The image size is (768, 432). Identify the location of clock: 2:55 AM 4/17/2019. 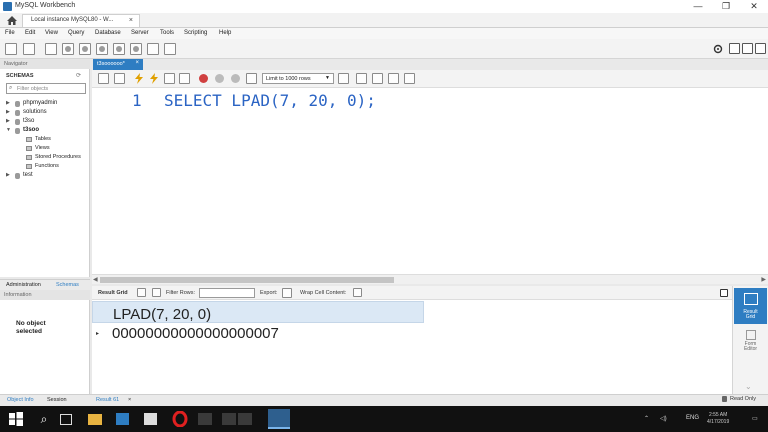
(718, 419).